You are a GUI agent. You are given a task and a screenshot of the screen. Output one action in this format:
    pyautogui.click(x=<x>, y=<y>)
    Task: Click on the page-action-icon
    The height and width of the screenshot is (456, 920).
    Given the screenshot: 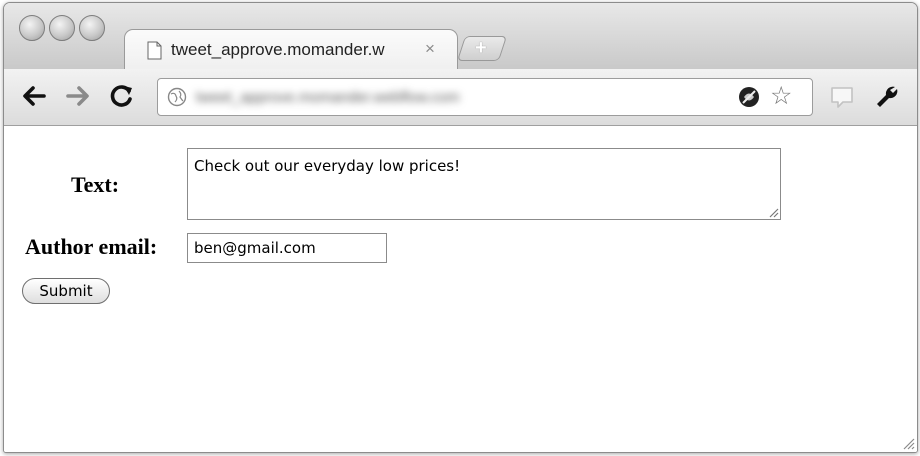 What is the action you would take?
    pyautogui.click(x=842, y=97)
    